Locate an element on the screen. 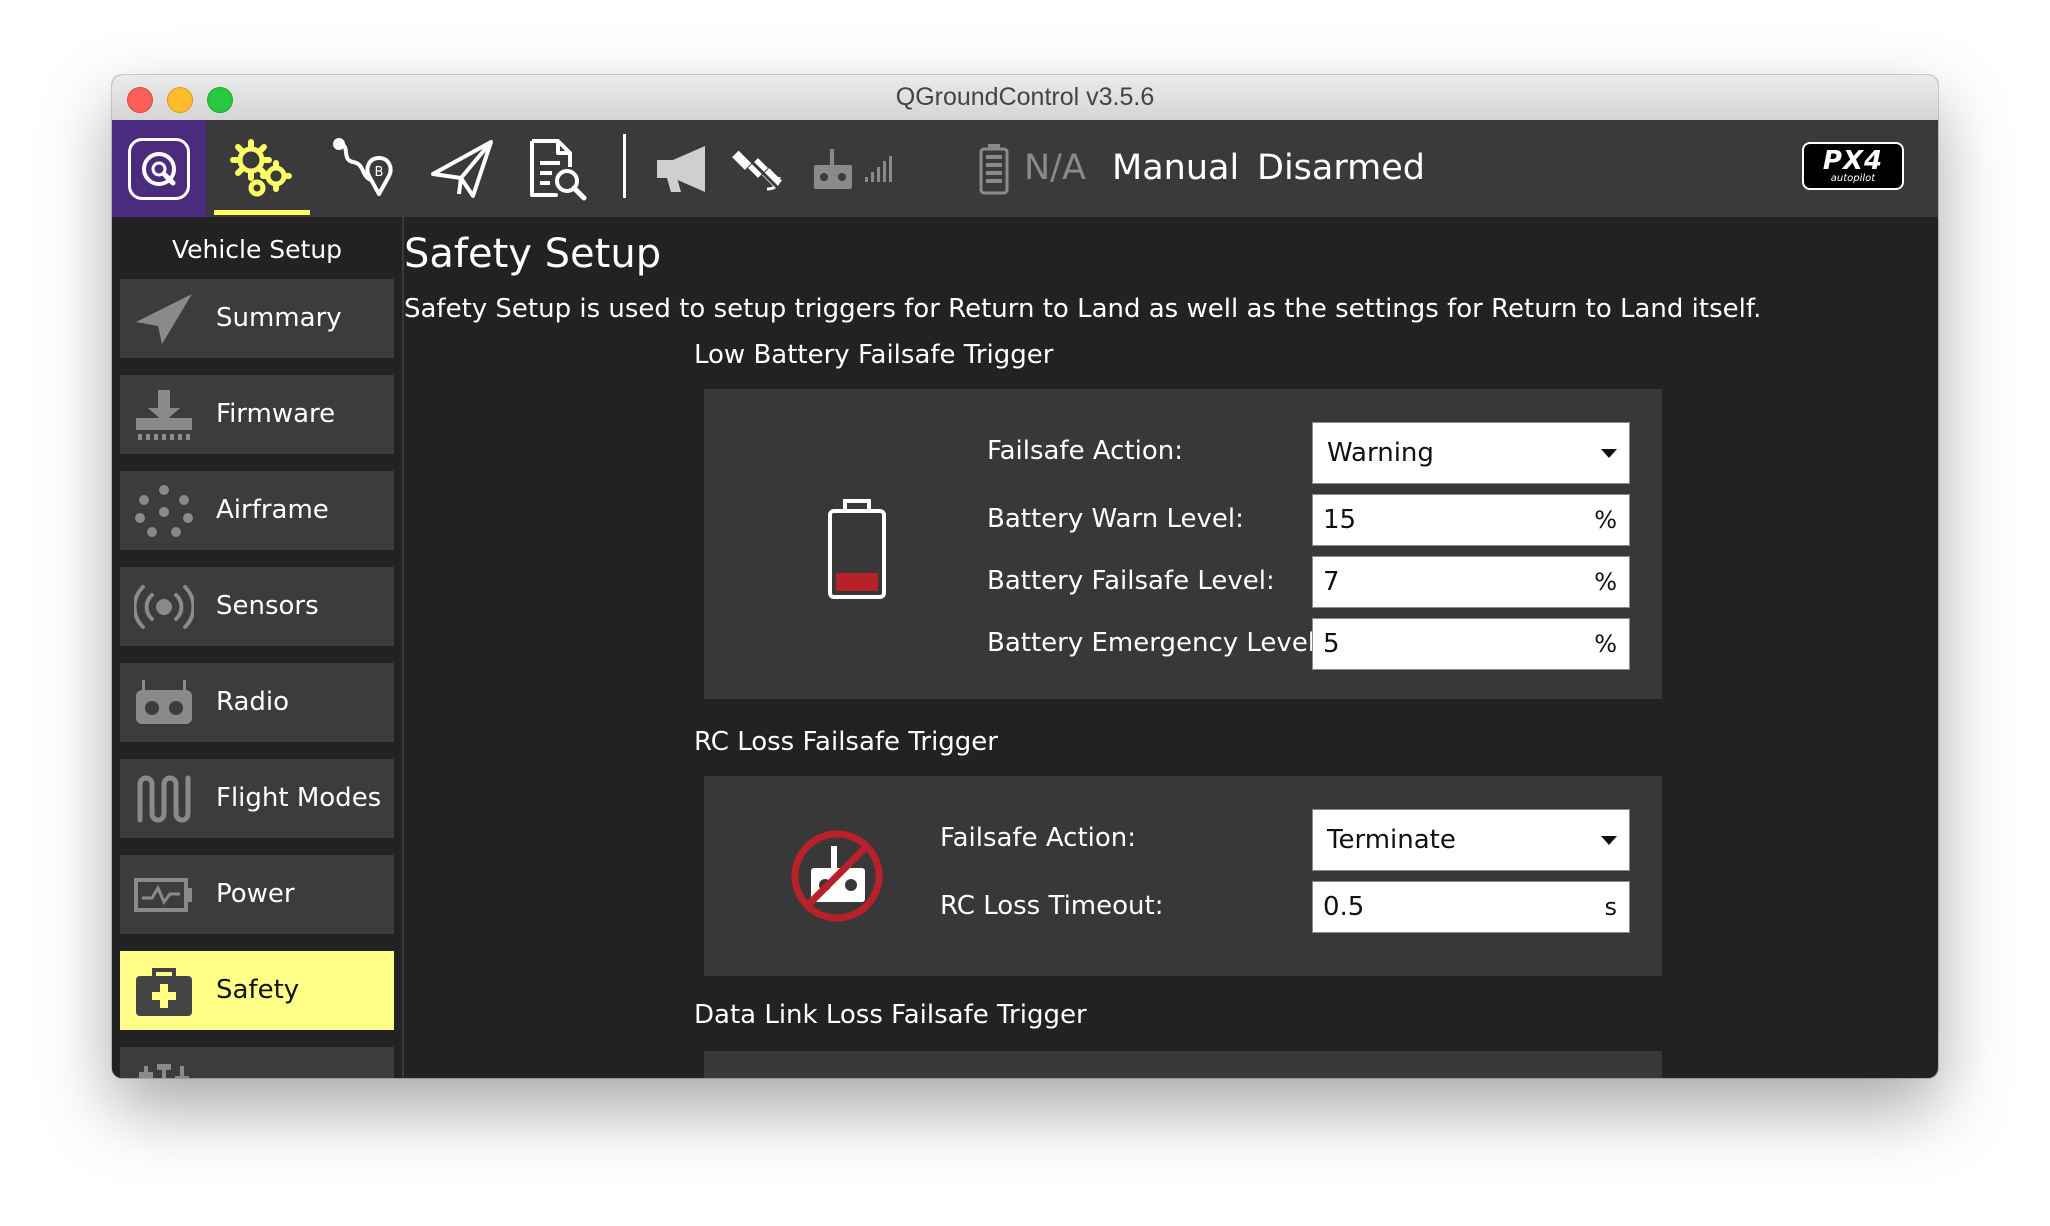 The image size is (2050, 1226). gears-icon is located at coordinates (261, 167).